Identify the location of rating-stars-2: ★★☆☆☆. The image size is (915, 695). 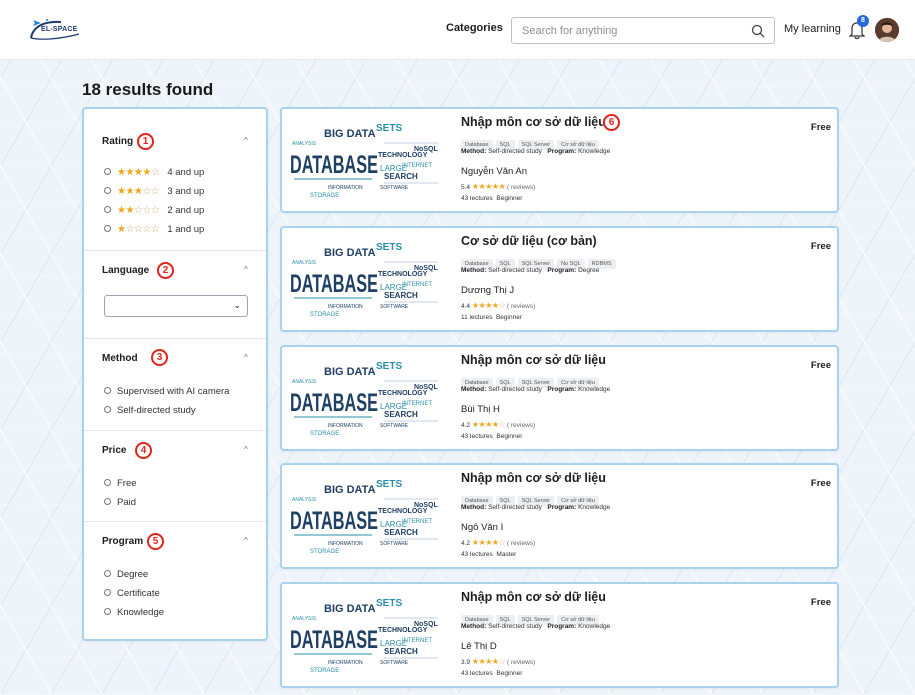
(138, 210).